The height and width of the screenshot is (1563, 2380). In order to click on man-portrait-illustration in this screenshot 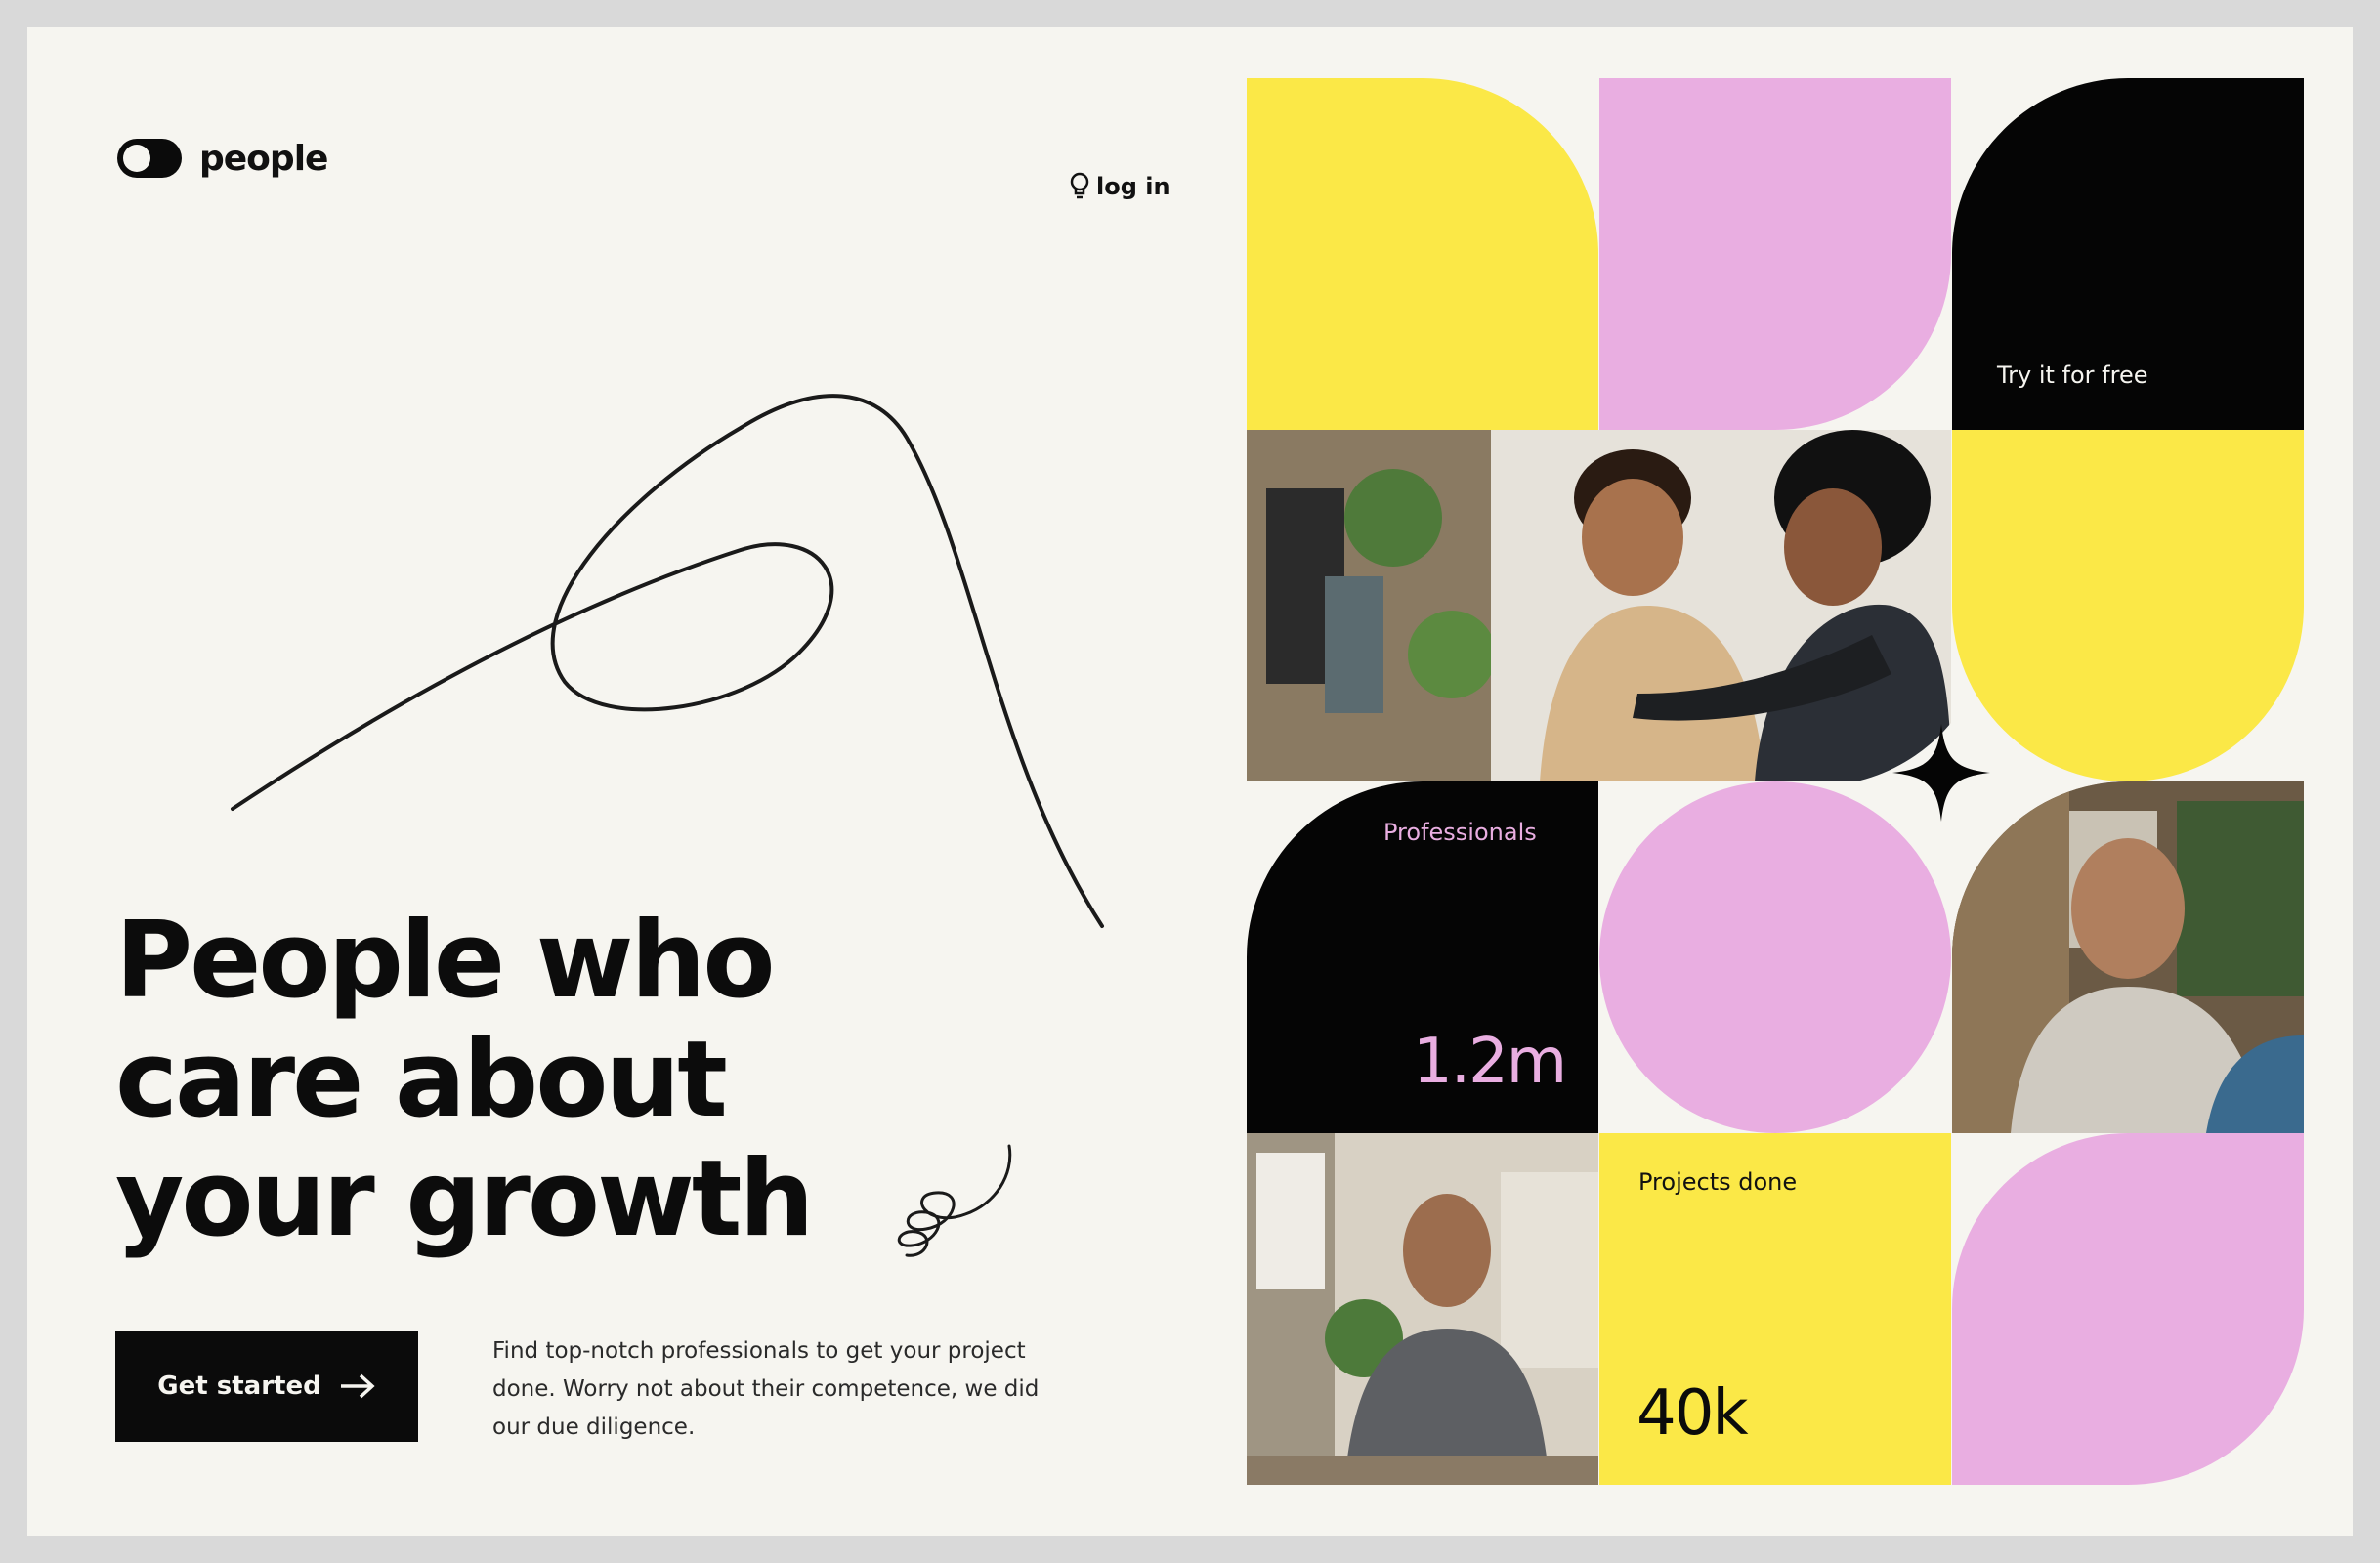, I will do `click(1422, 1309)`.